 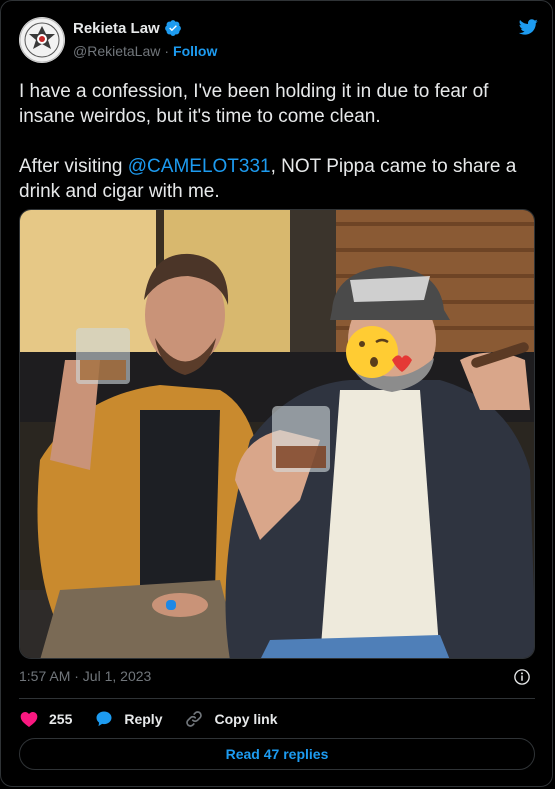 I want to click on copy-link-button: Copy link, so click(x=231, y=719).